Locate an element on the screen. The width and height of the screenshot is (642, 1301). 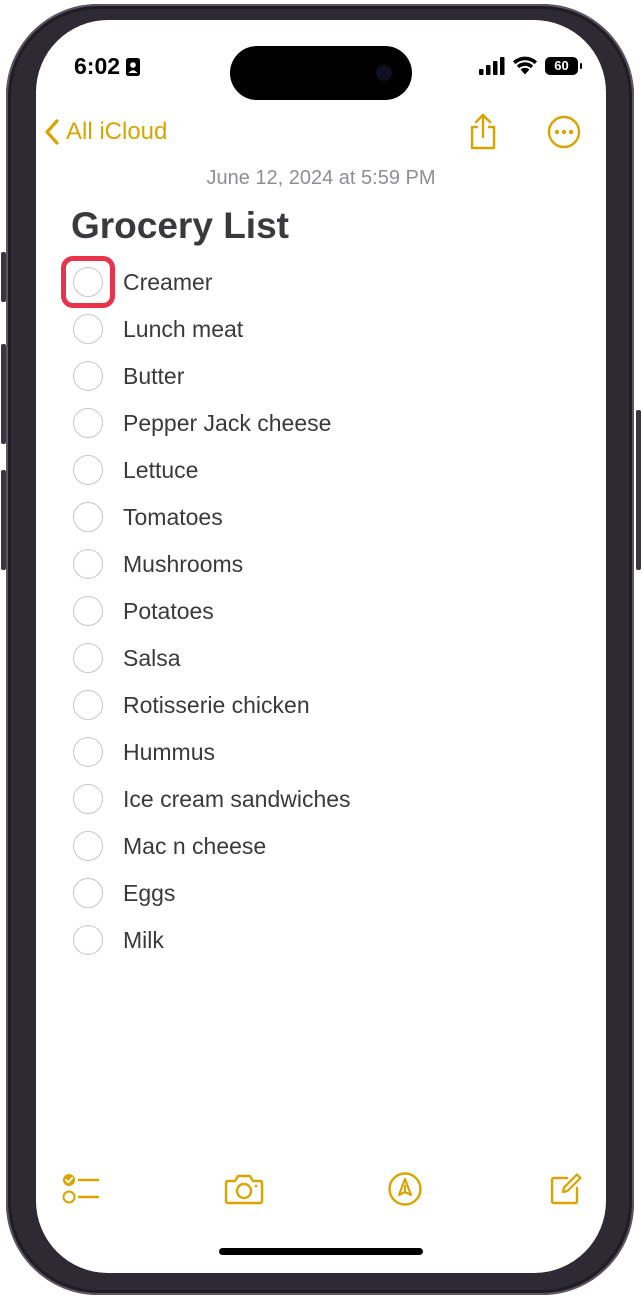
share-icon is located at coordinates (483, 131).